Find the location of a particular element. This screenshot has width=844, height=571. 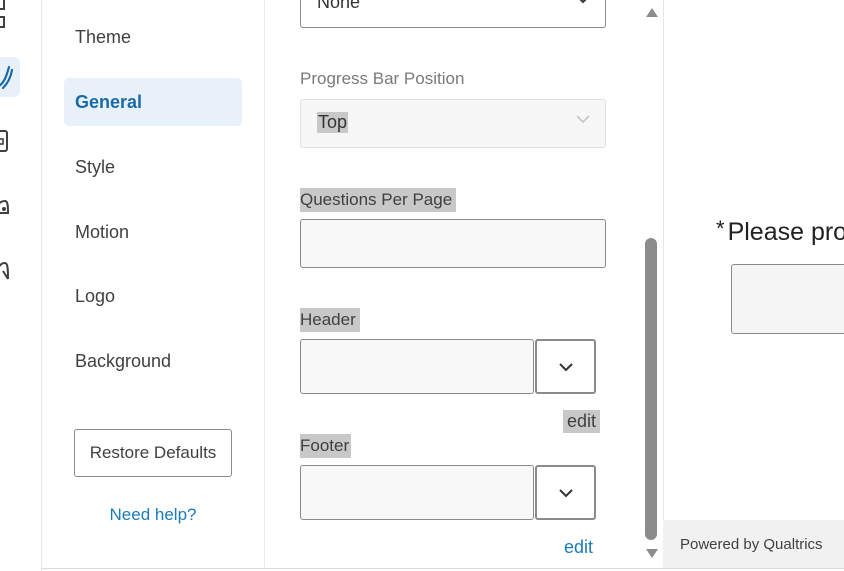

questions-per-page-input is located at coordinates (453, 243).